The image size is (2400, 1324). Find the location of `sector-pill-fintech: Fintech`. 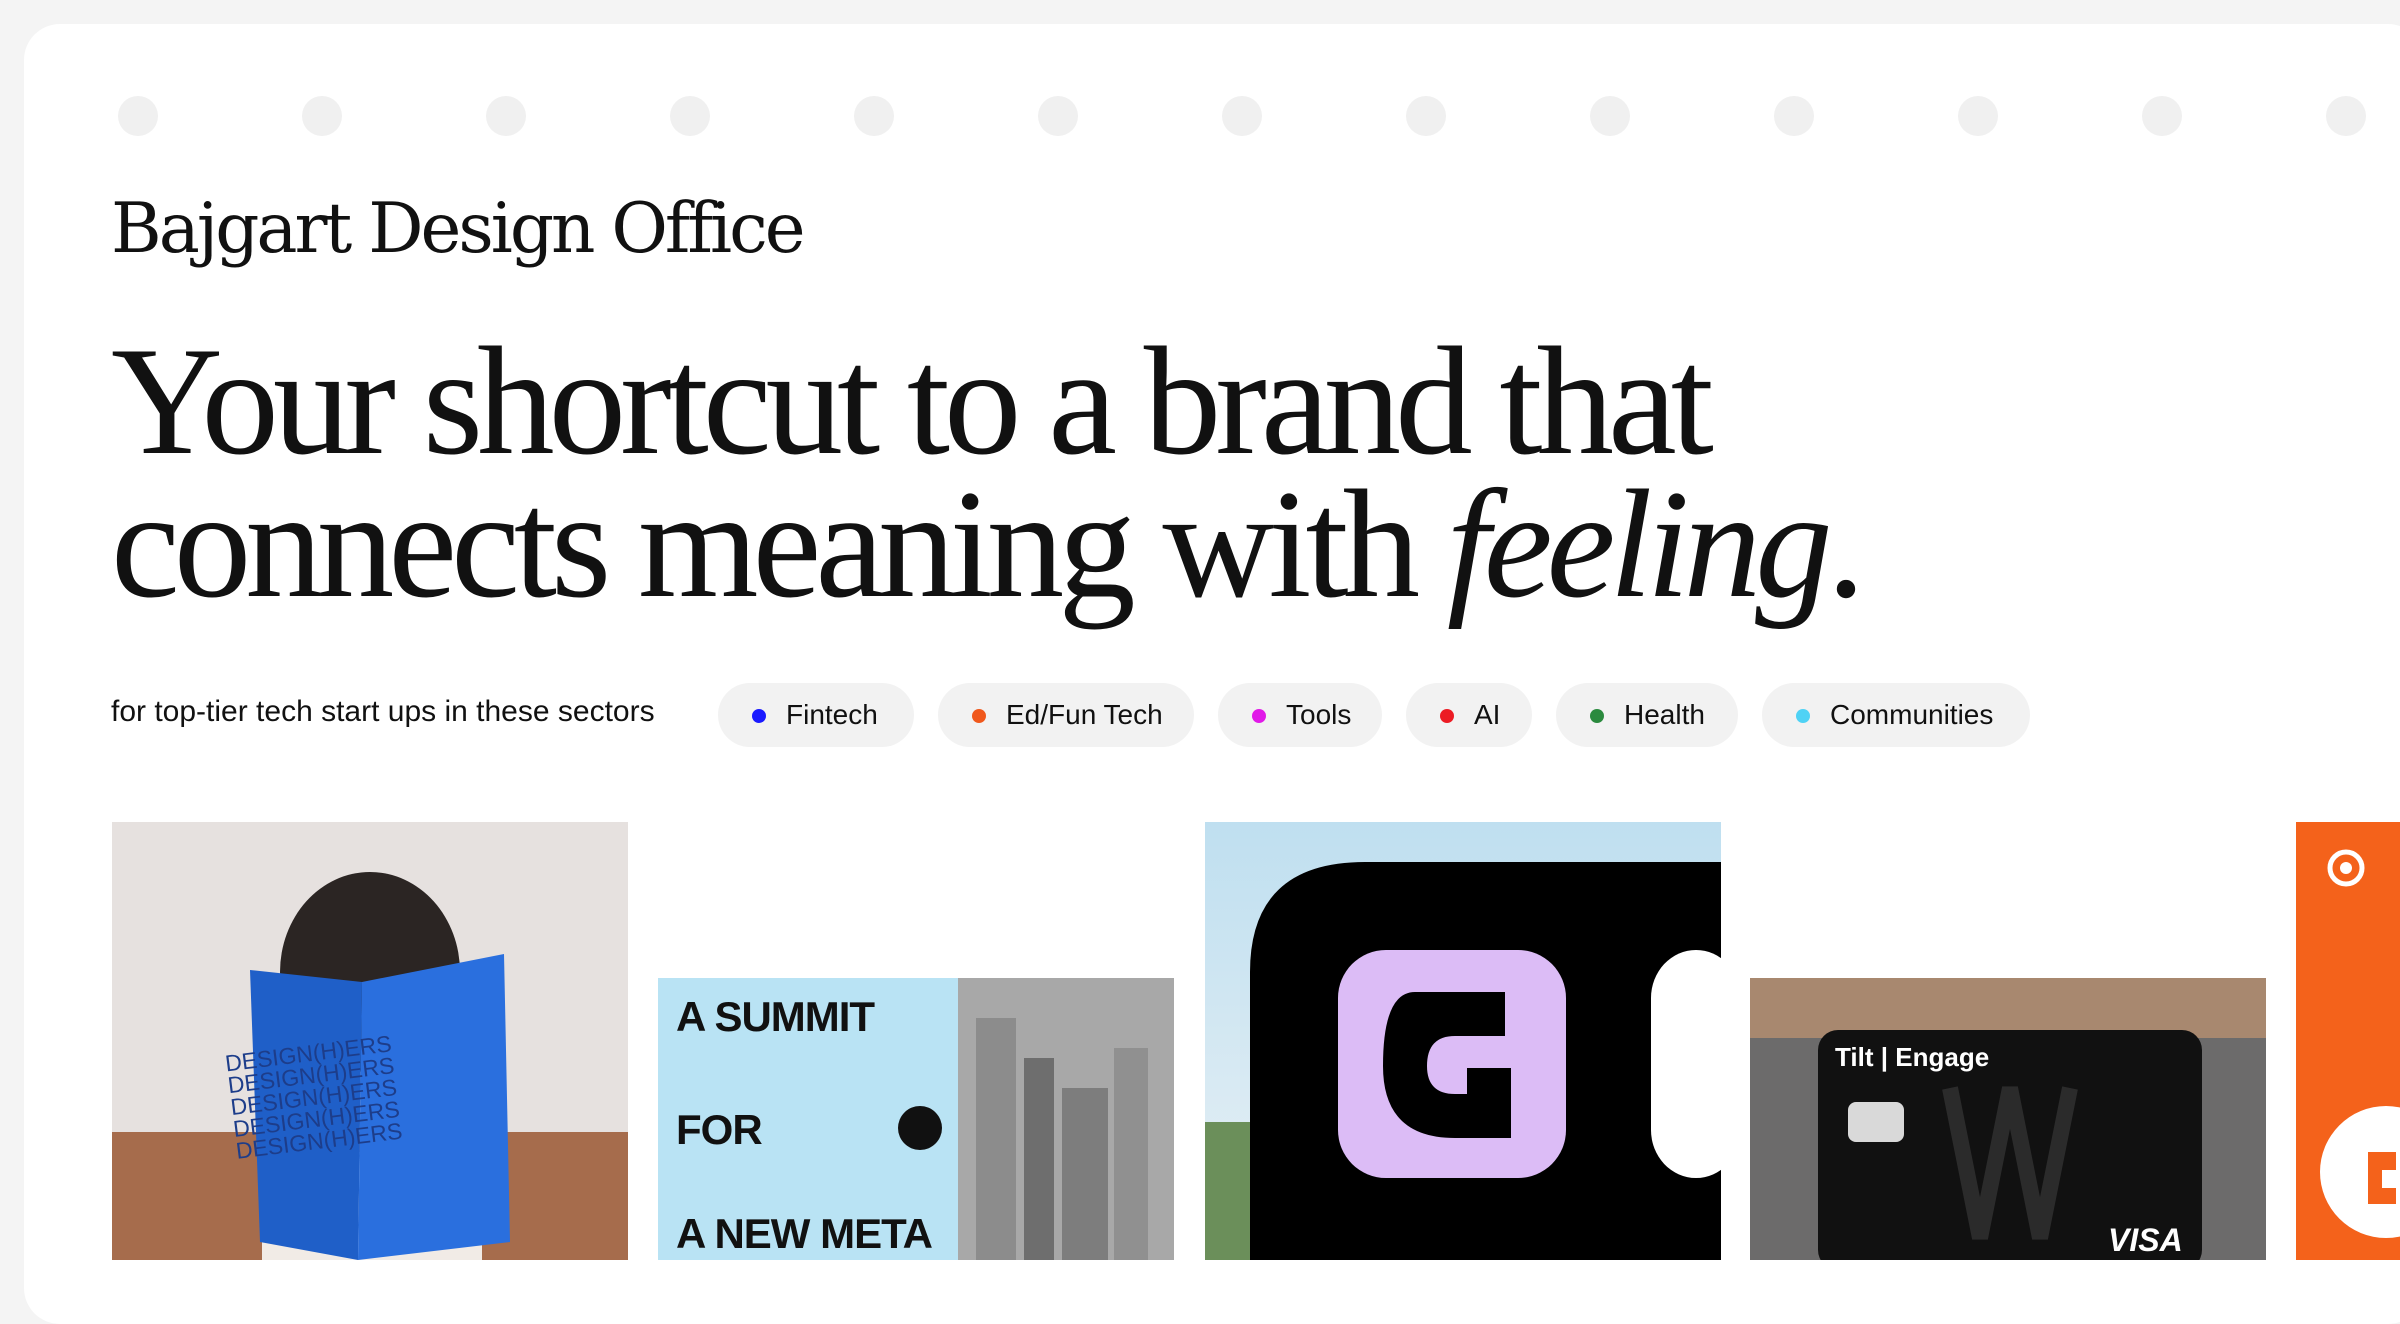

sector-pill-fintech: Fintech is located at coordinates (816, 715).